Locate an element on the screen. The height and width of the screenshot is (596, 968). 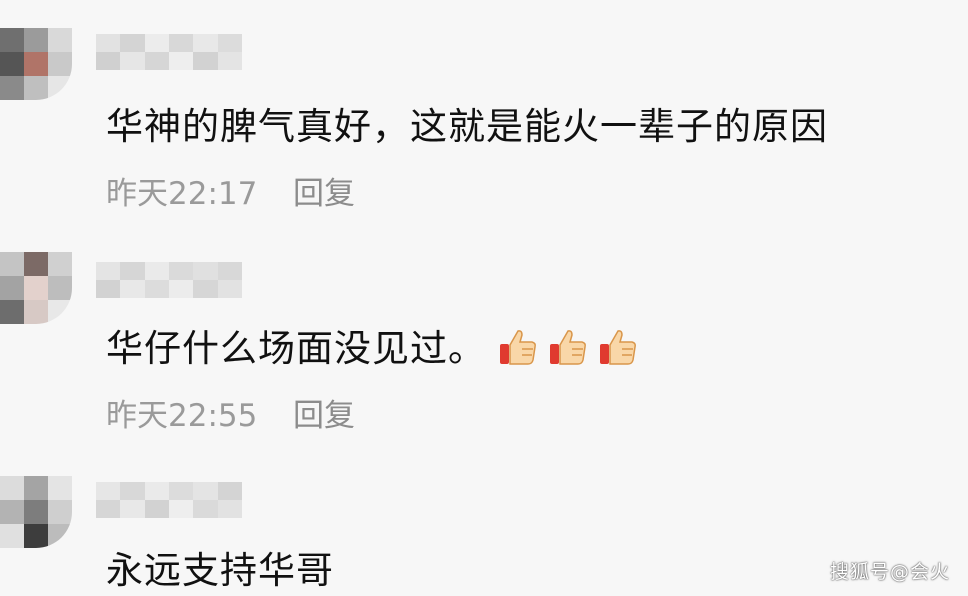
comment-time: 昨天22:17 is located at coordinates (182, 194).